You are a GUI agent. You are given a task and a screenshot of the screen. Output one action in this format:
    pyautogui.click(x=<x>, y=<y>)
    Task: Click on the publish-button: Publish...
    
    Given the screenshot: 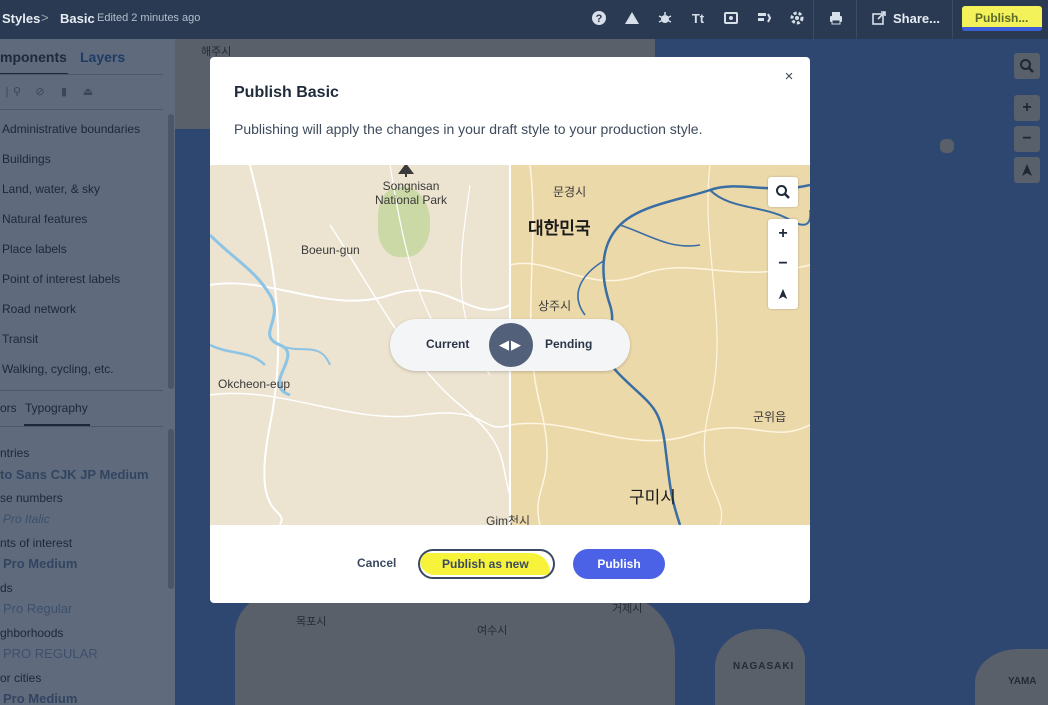 What is the action you would take?
    pyautogui.click(x=1002, y=18)
    